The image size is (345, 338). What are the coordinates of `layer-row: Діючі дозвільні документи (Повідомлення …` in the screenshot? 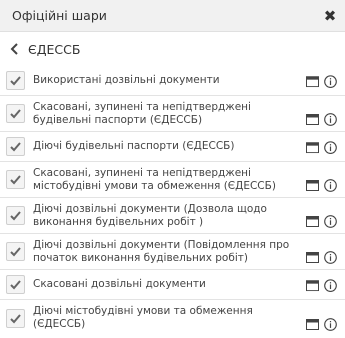 It's located at (172, 252).